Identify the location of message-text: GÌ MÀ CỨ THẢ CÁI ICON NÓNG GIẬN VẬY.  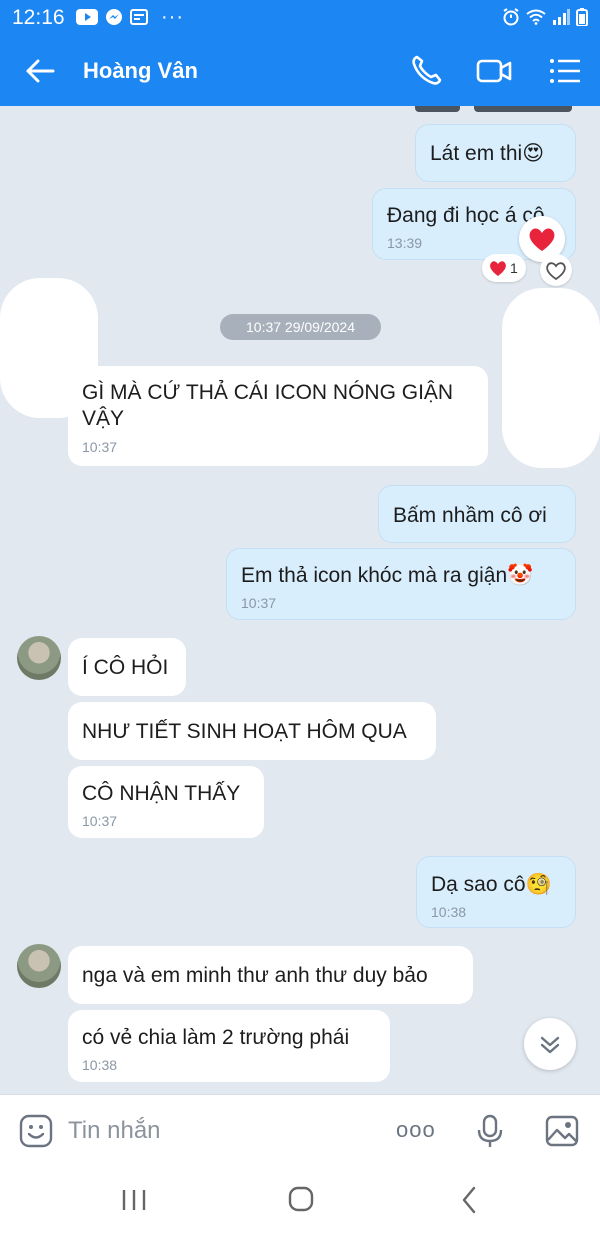
(268, 406).